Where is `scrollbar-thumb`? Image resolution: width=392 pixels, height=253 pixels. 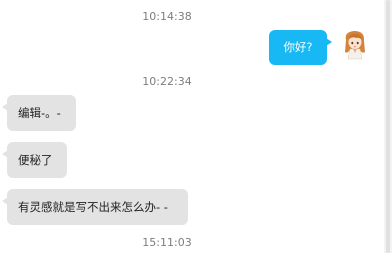
scrollbar-thumb is located at coordinates (388, 126).